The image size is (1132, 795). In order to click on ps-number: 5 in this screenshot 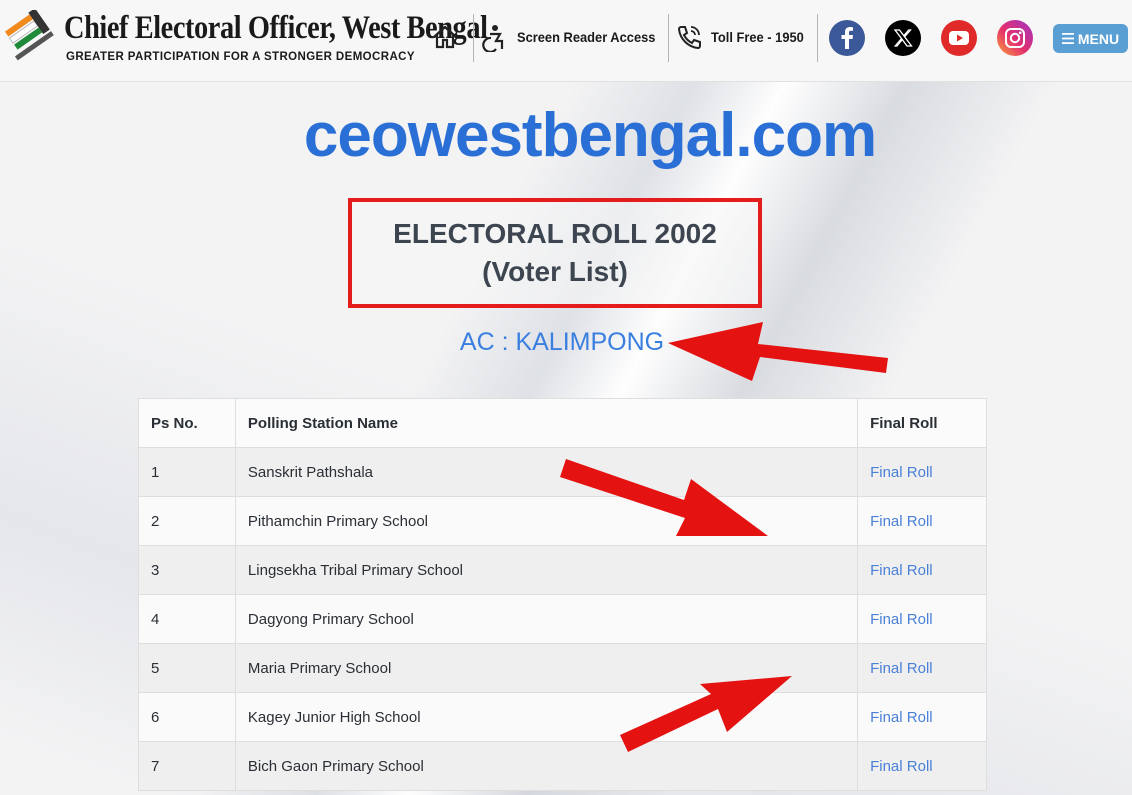, I will do `click(187, 668)`.